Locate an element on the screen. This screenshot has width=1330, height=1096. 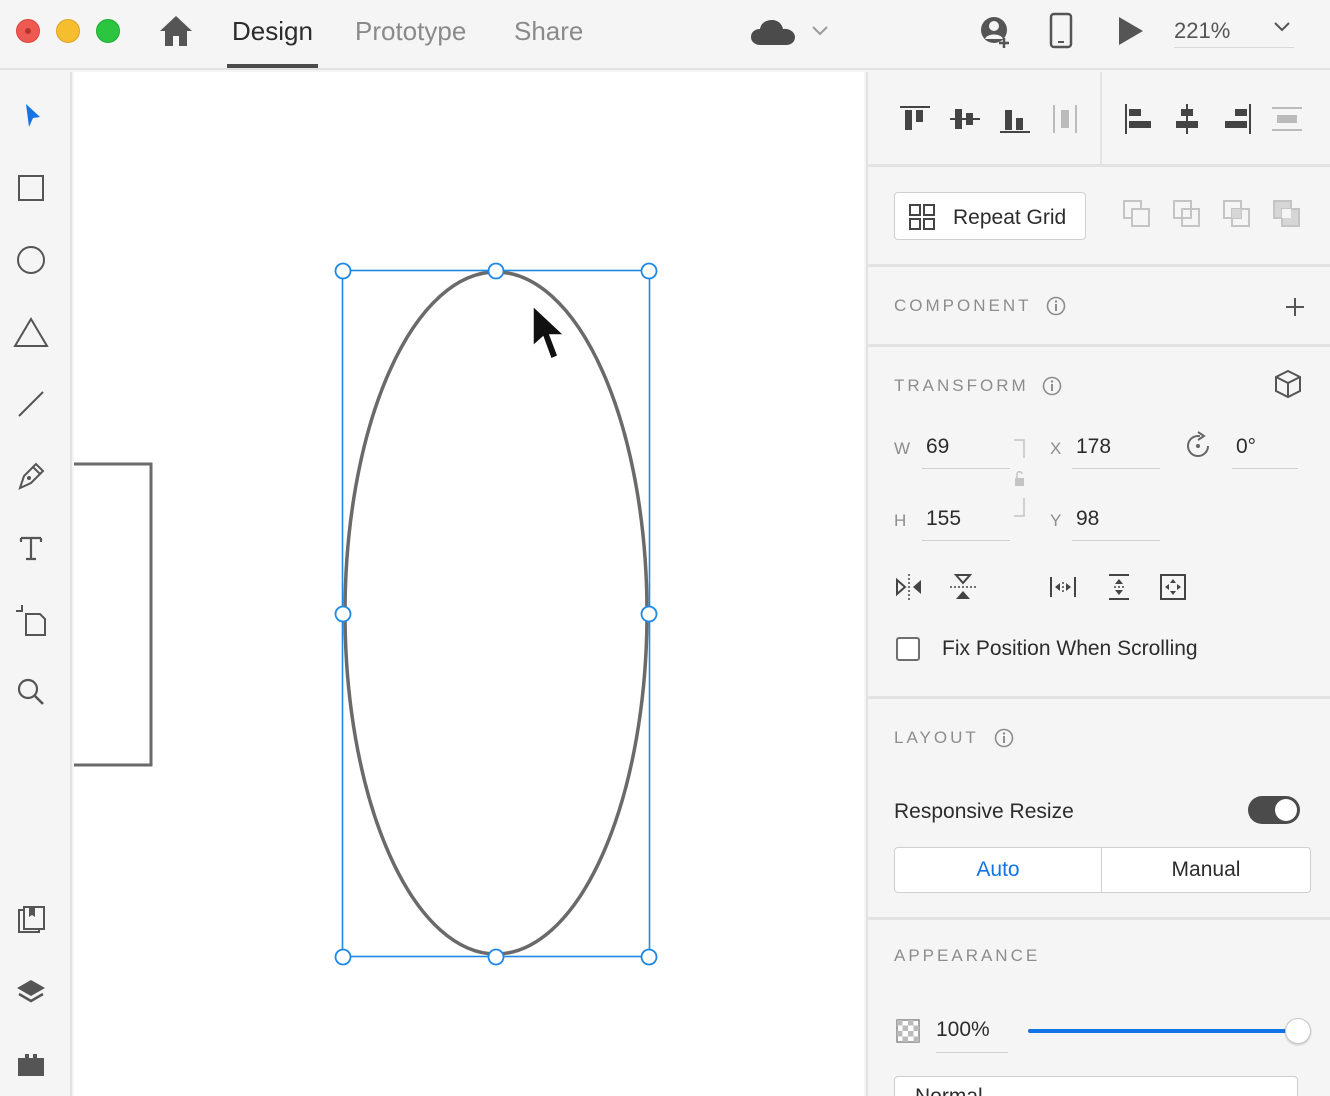
y-input: 98 is located at coordinates (1087, 519).